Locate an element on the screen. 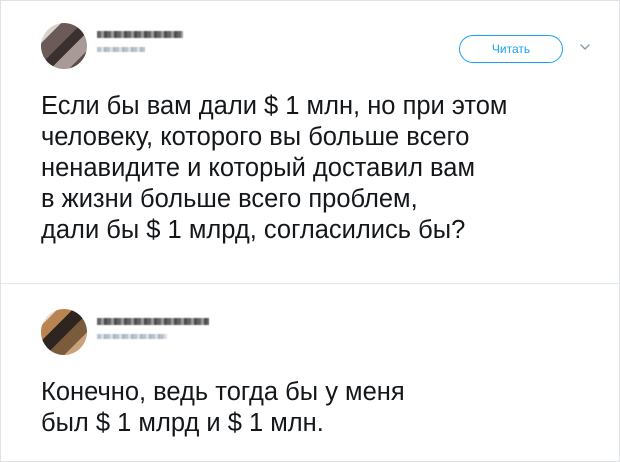 This screenshot has width=620, height=462. chevron-down-icon is located at coordinates (585, 47).